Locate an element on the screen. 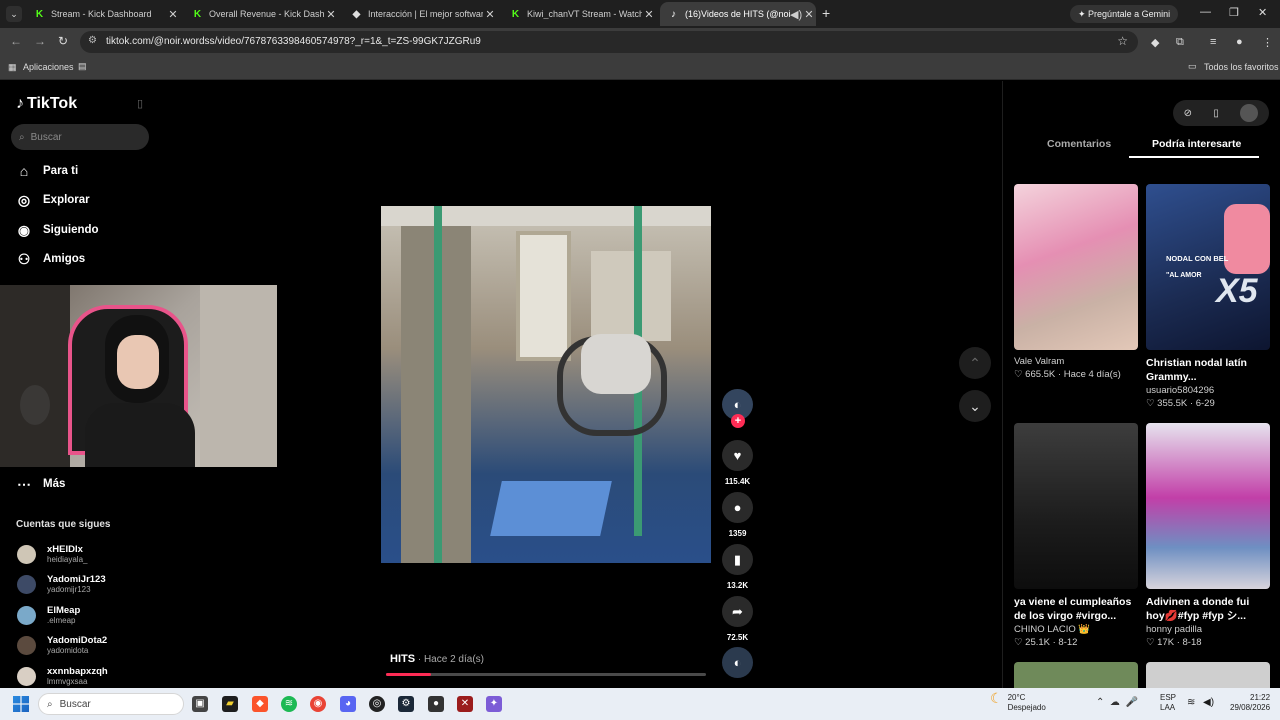 This screenshot has width=1280, height=720. steam-icon: ⚙ is located at coordinates (406, 704).